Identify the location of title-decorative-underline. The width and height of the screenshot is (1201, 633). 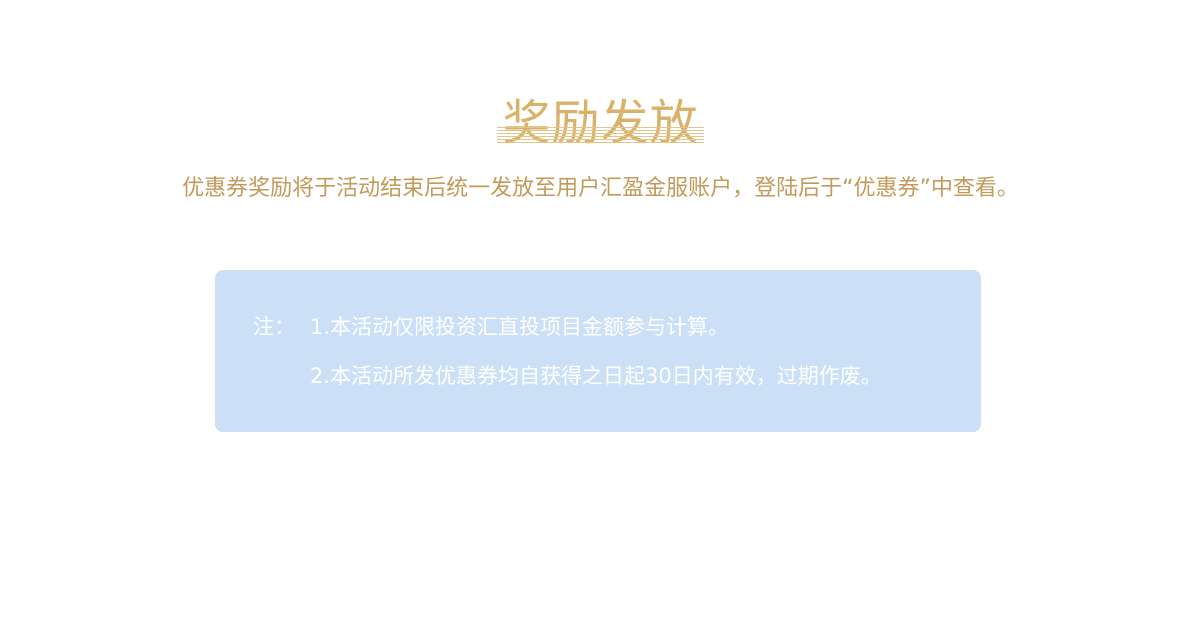
(600, 135).